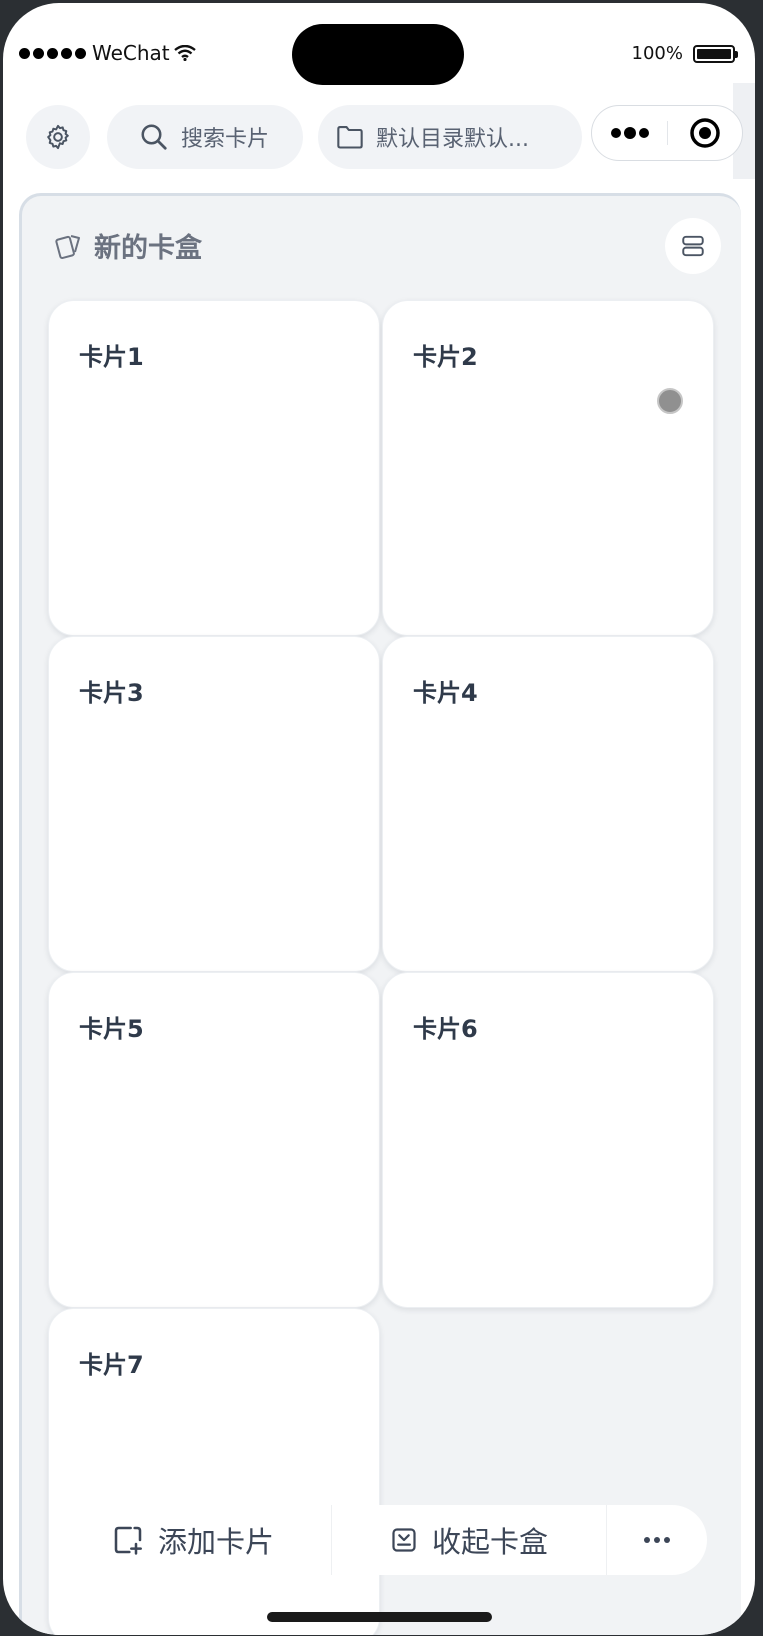 This screenshot has height=1636, width=763. What do you see at coordinates (548, 804) in the screenshot?
I see `card-item: 卡片4` at bounding box center [548, 804].